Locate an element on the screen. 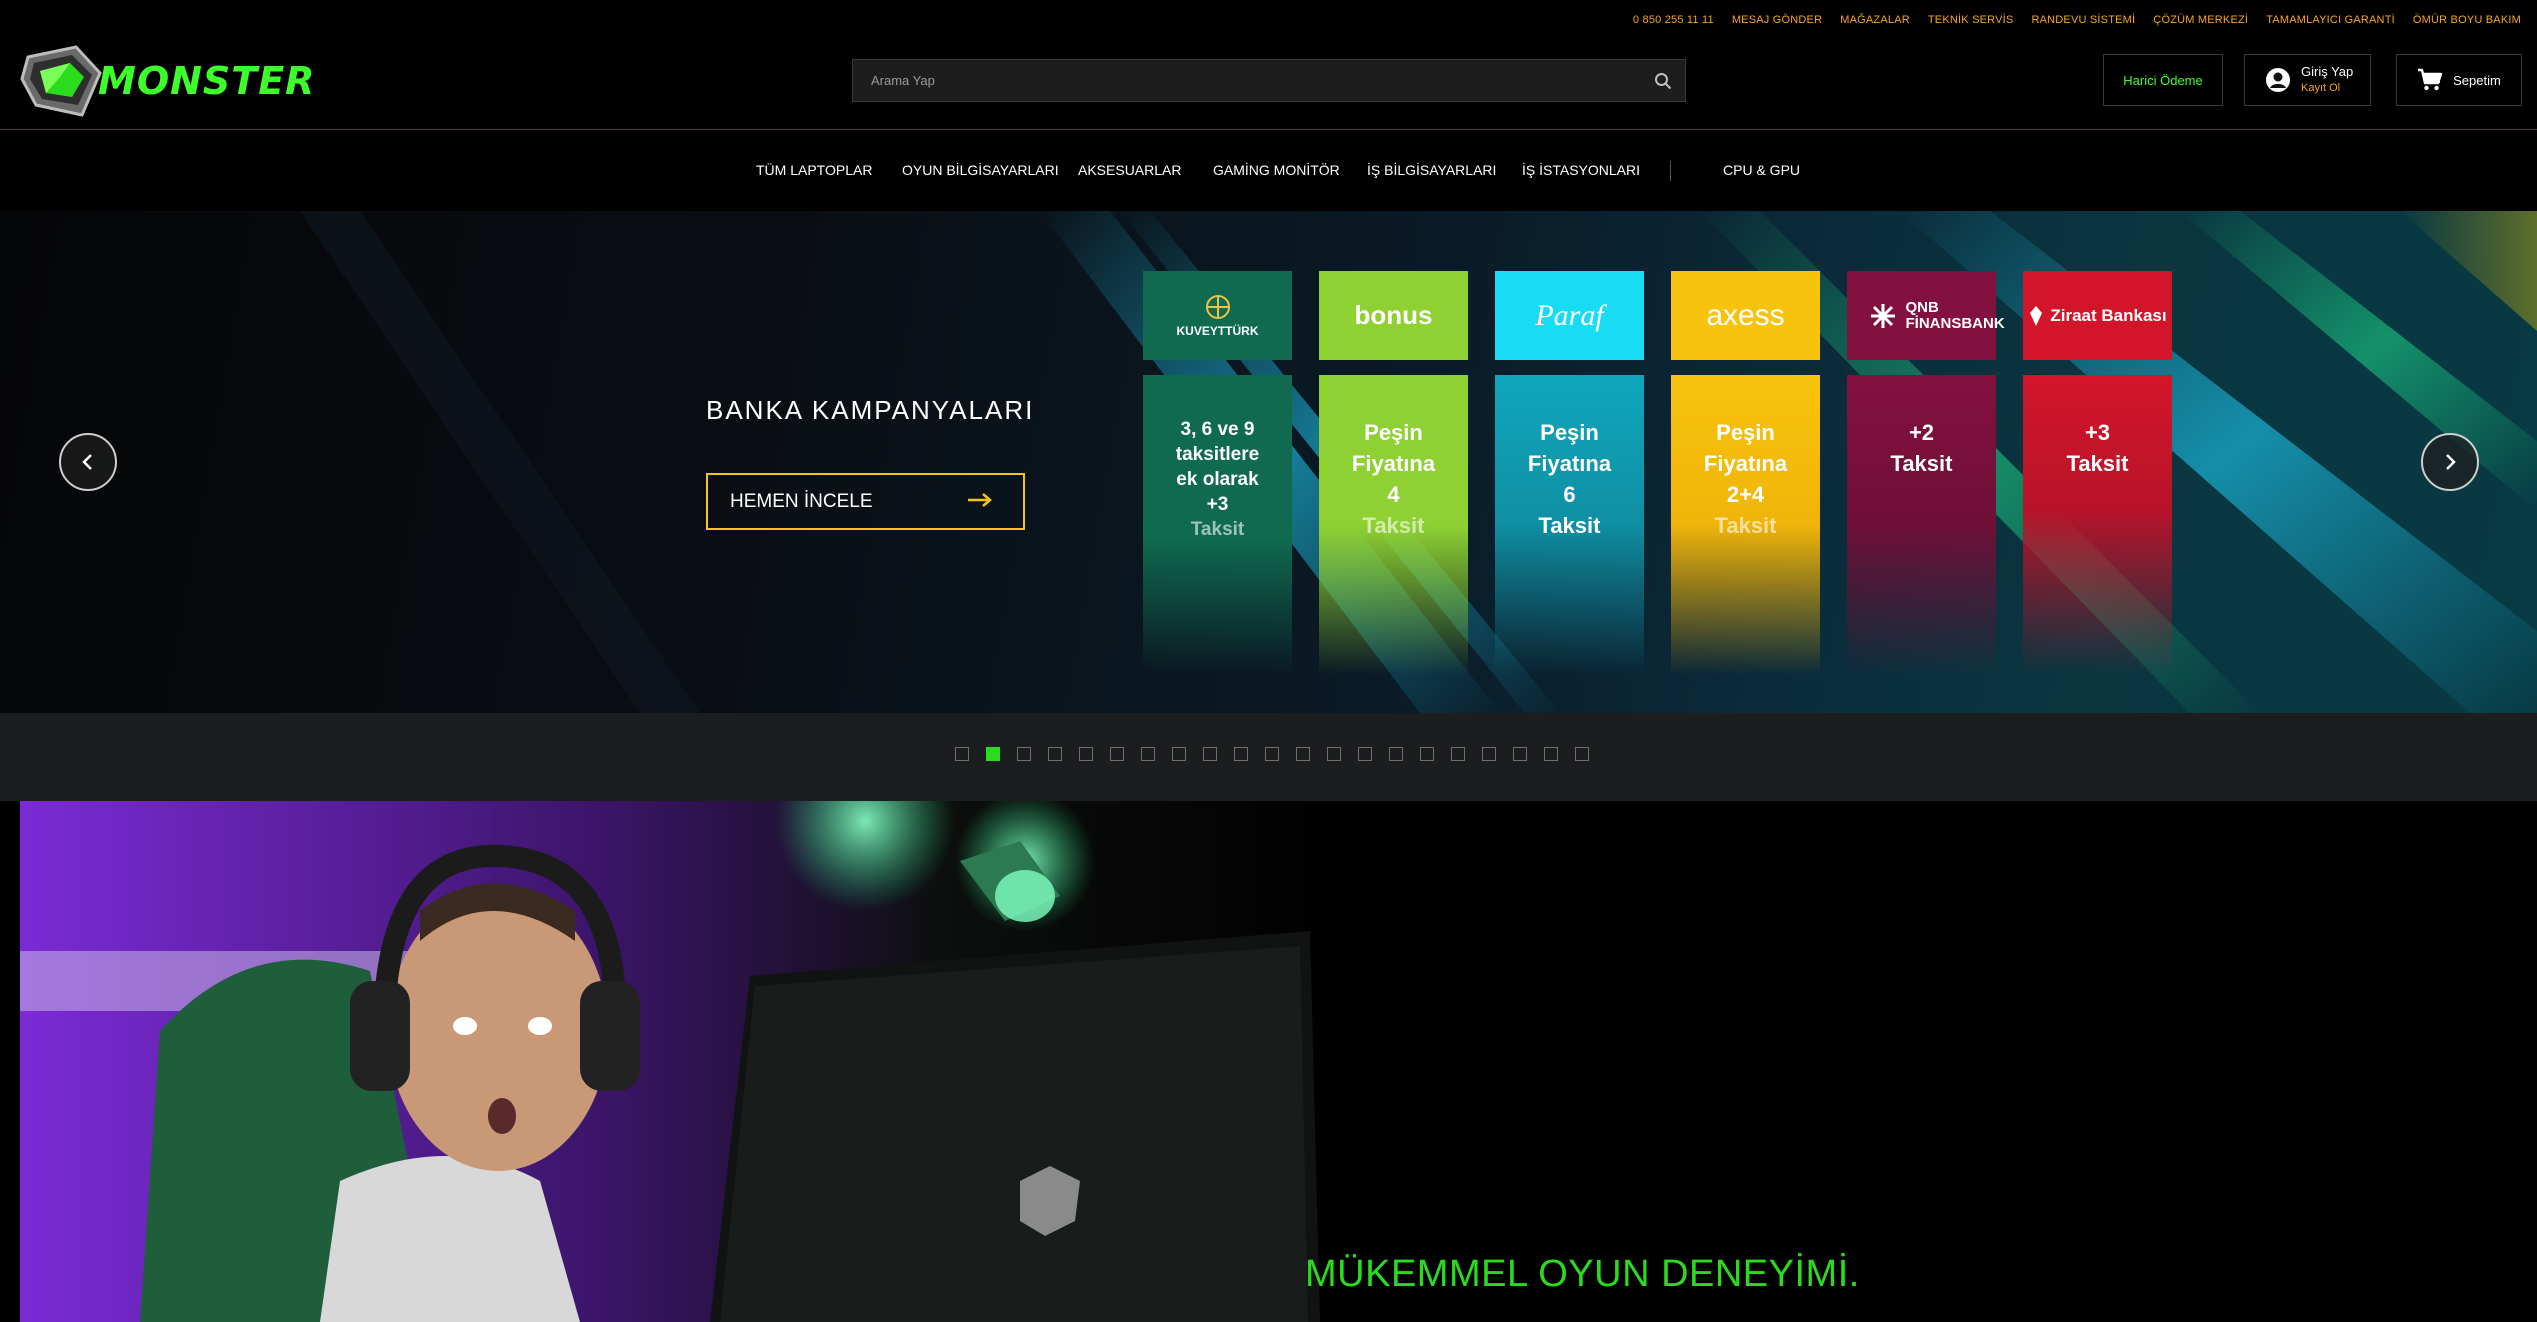 The image size is (2537, 1322). nav-separator is located at coordinates (1670, 171).